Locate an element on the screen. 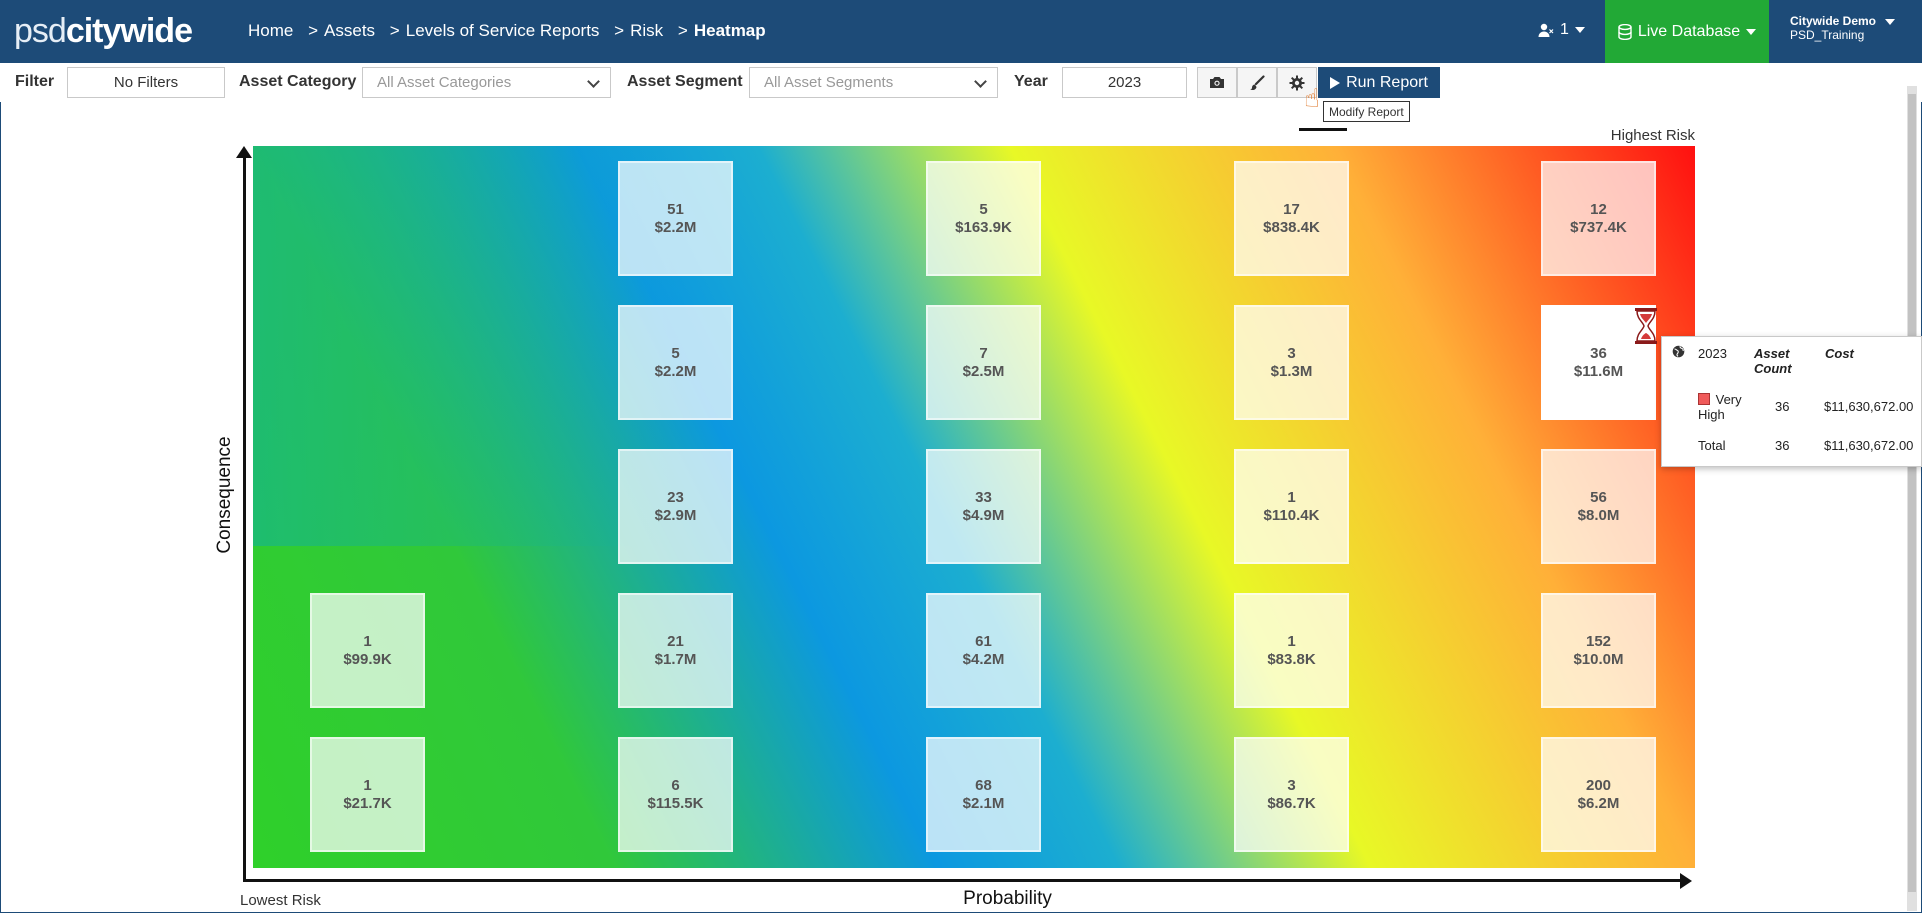  cell-count: 200 is located at coordinates (1598, 785).